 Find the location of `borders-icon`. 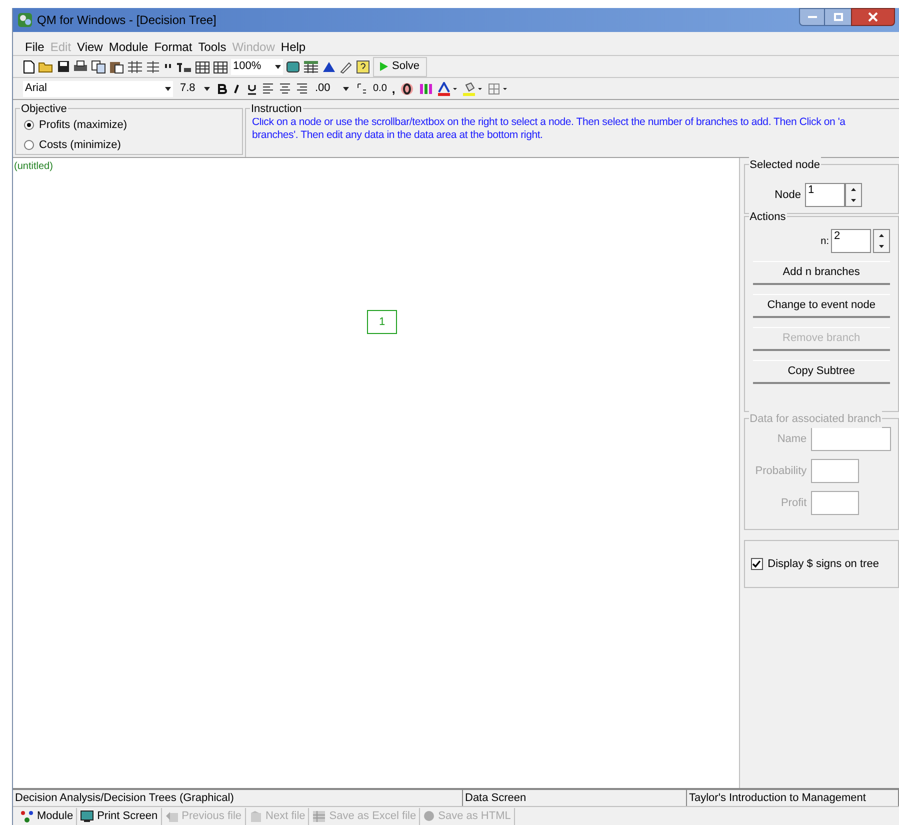

borders-icon is located at coordinates (498, 89).